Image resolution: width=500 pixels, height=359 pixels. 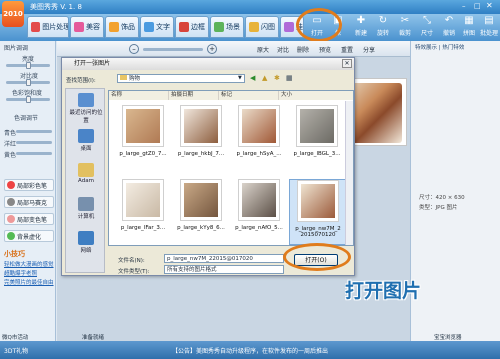 I want to click on tip-link: 超酷爆字老照, so click(x=20, y=273).